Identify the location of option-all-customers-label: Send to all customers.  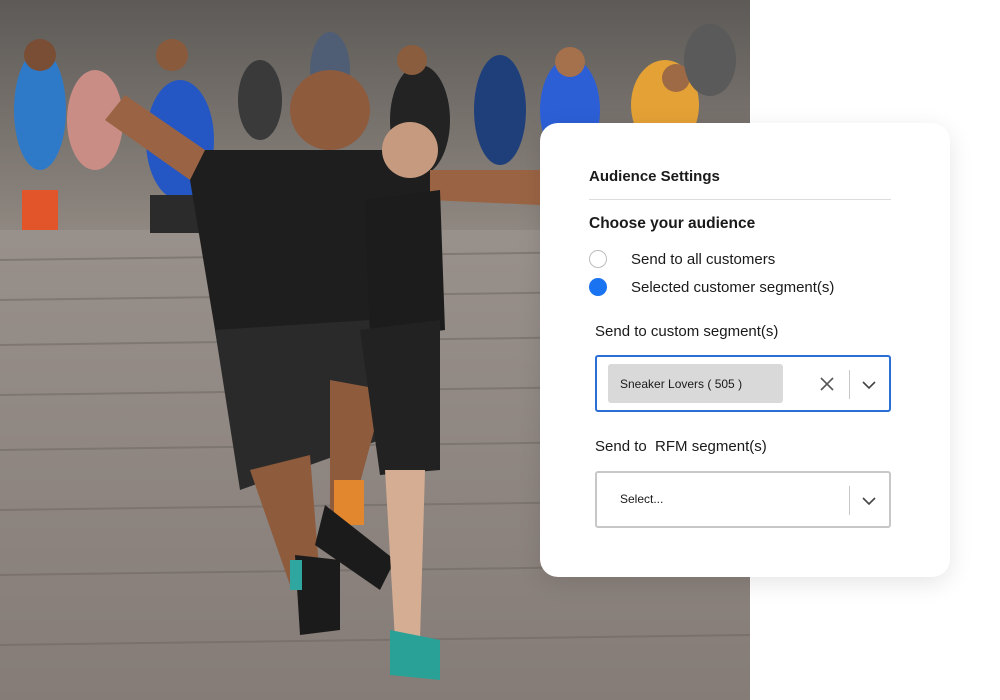
(703, 259).